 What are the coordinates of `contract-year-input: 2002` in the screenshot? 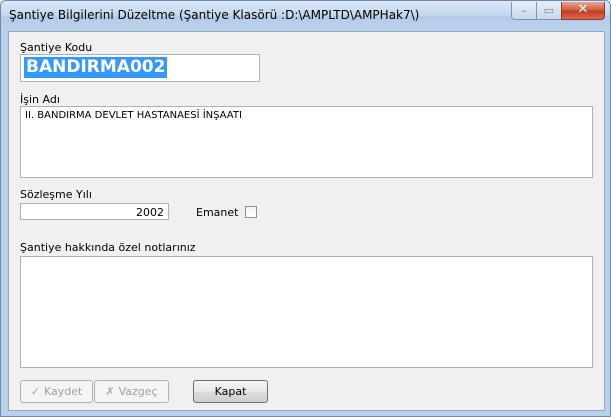 It's located at (94, 211).